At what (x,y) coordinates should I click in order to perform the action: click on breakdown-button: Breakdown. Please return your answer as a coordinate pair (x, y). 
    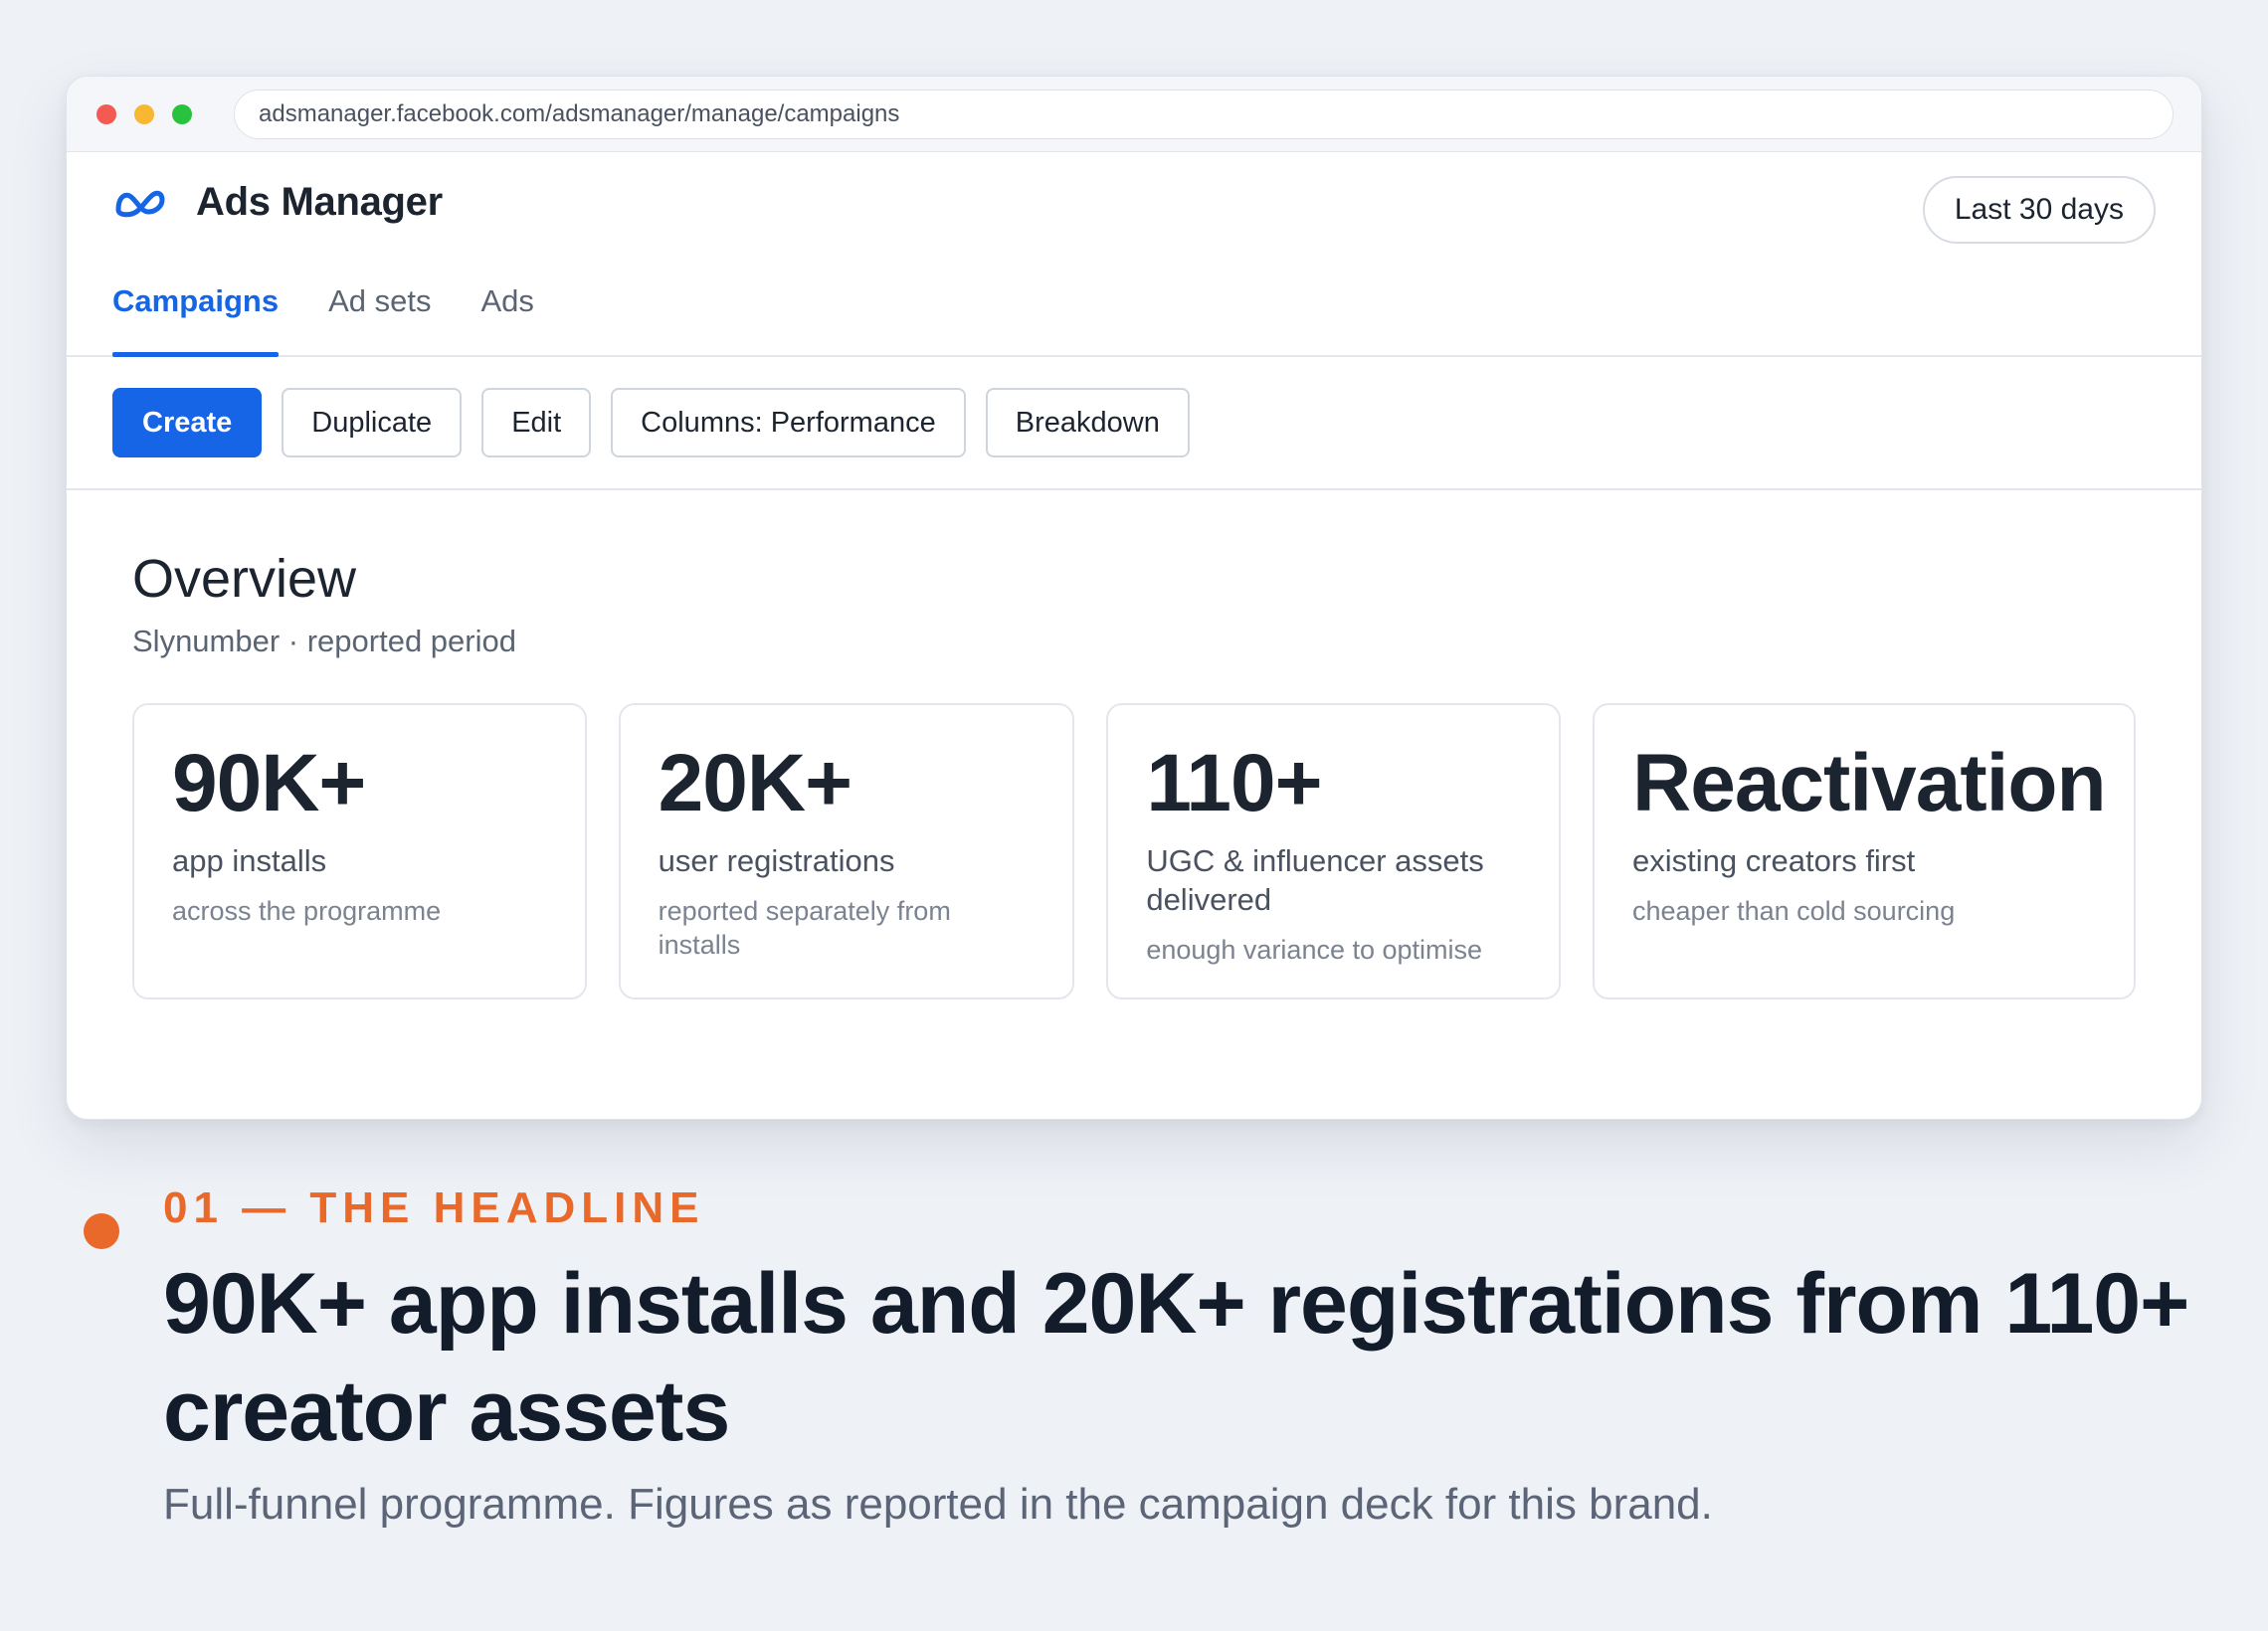
    Looking at the image, I should click on (1088, 422).